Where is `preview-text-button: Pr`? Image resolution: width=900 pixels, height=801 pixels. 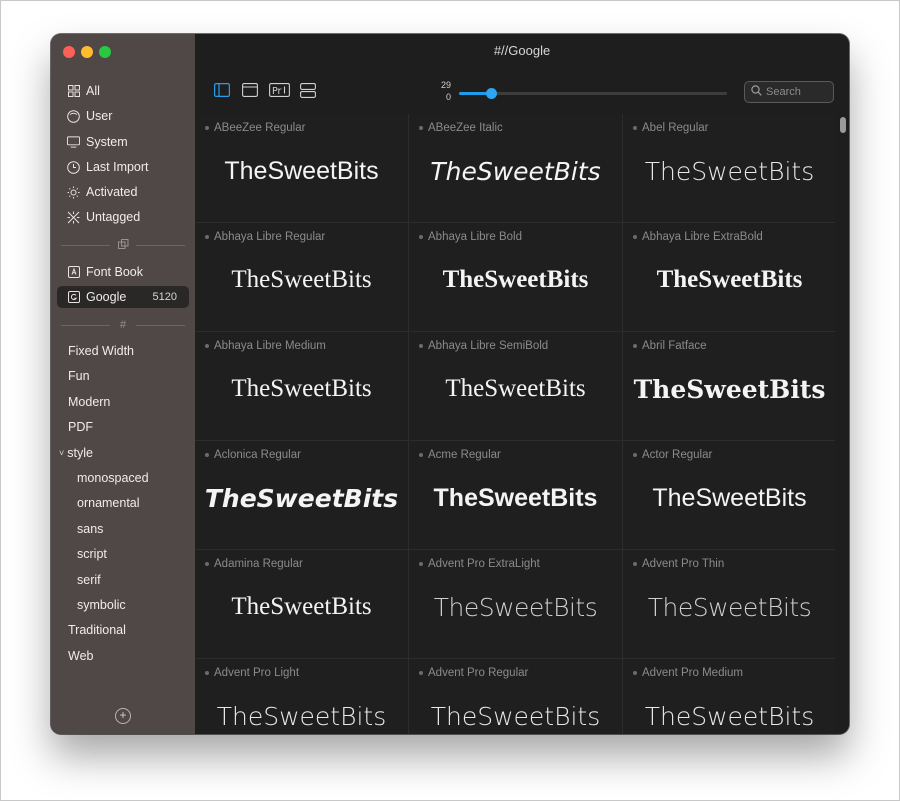 preview-text-button: Pr is located at coordinates (280, 91).